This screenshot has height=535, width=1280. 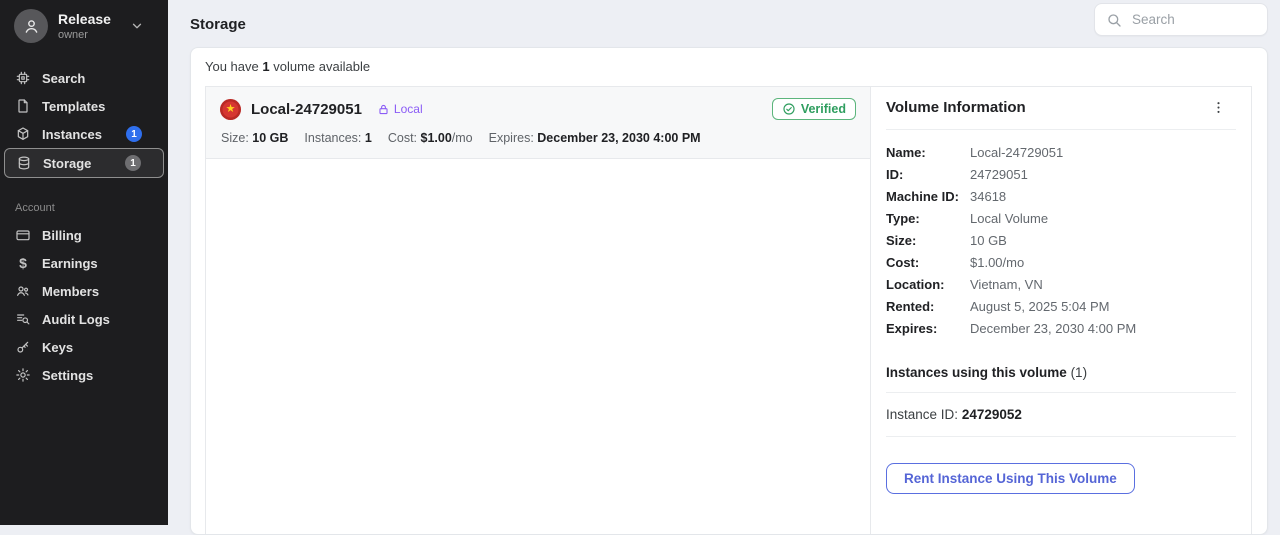 What do you see at coordinates (338, 138) in the screenshot?
I see `volume-instances: Instances: 1` at bounding box center [338, 138].